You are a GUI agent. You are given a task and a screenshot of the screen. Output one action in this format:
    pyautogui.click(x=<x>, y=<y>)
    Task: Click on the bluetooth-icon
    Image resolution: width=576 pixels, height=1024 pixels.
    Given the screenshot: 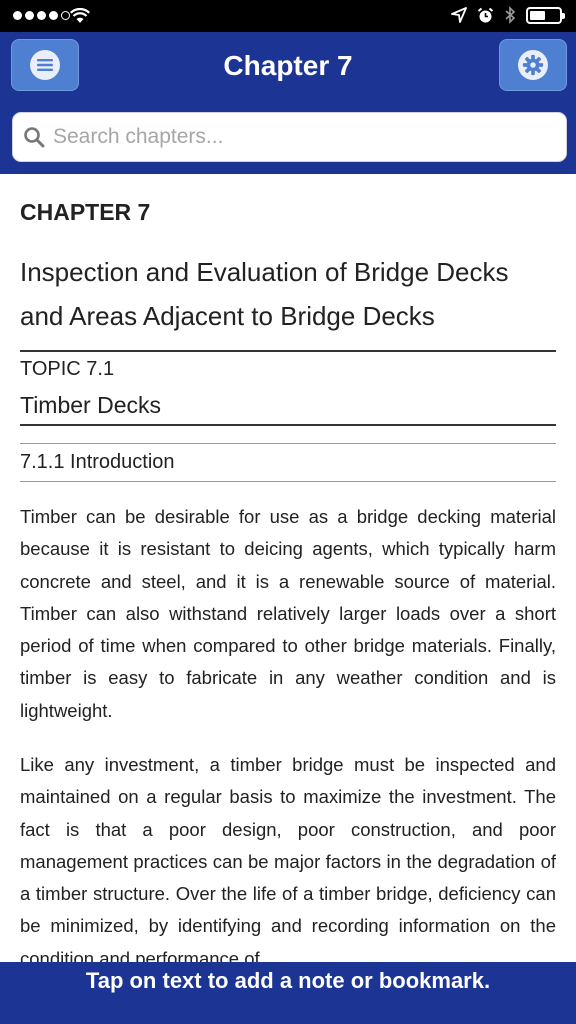 What is the action you would take?
    pyautogui.click(x=510, y=15)
    